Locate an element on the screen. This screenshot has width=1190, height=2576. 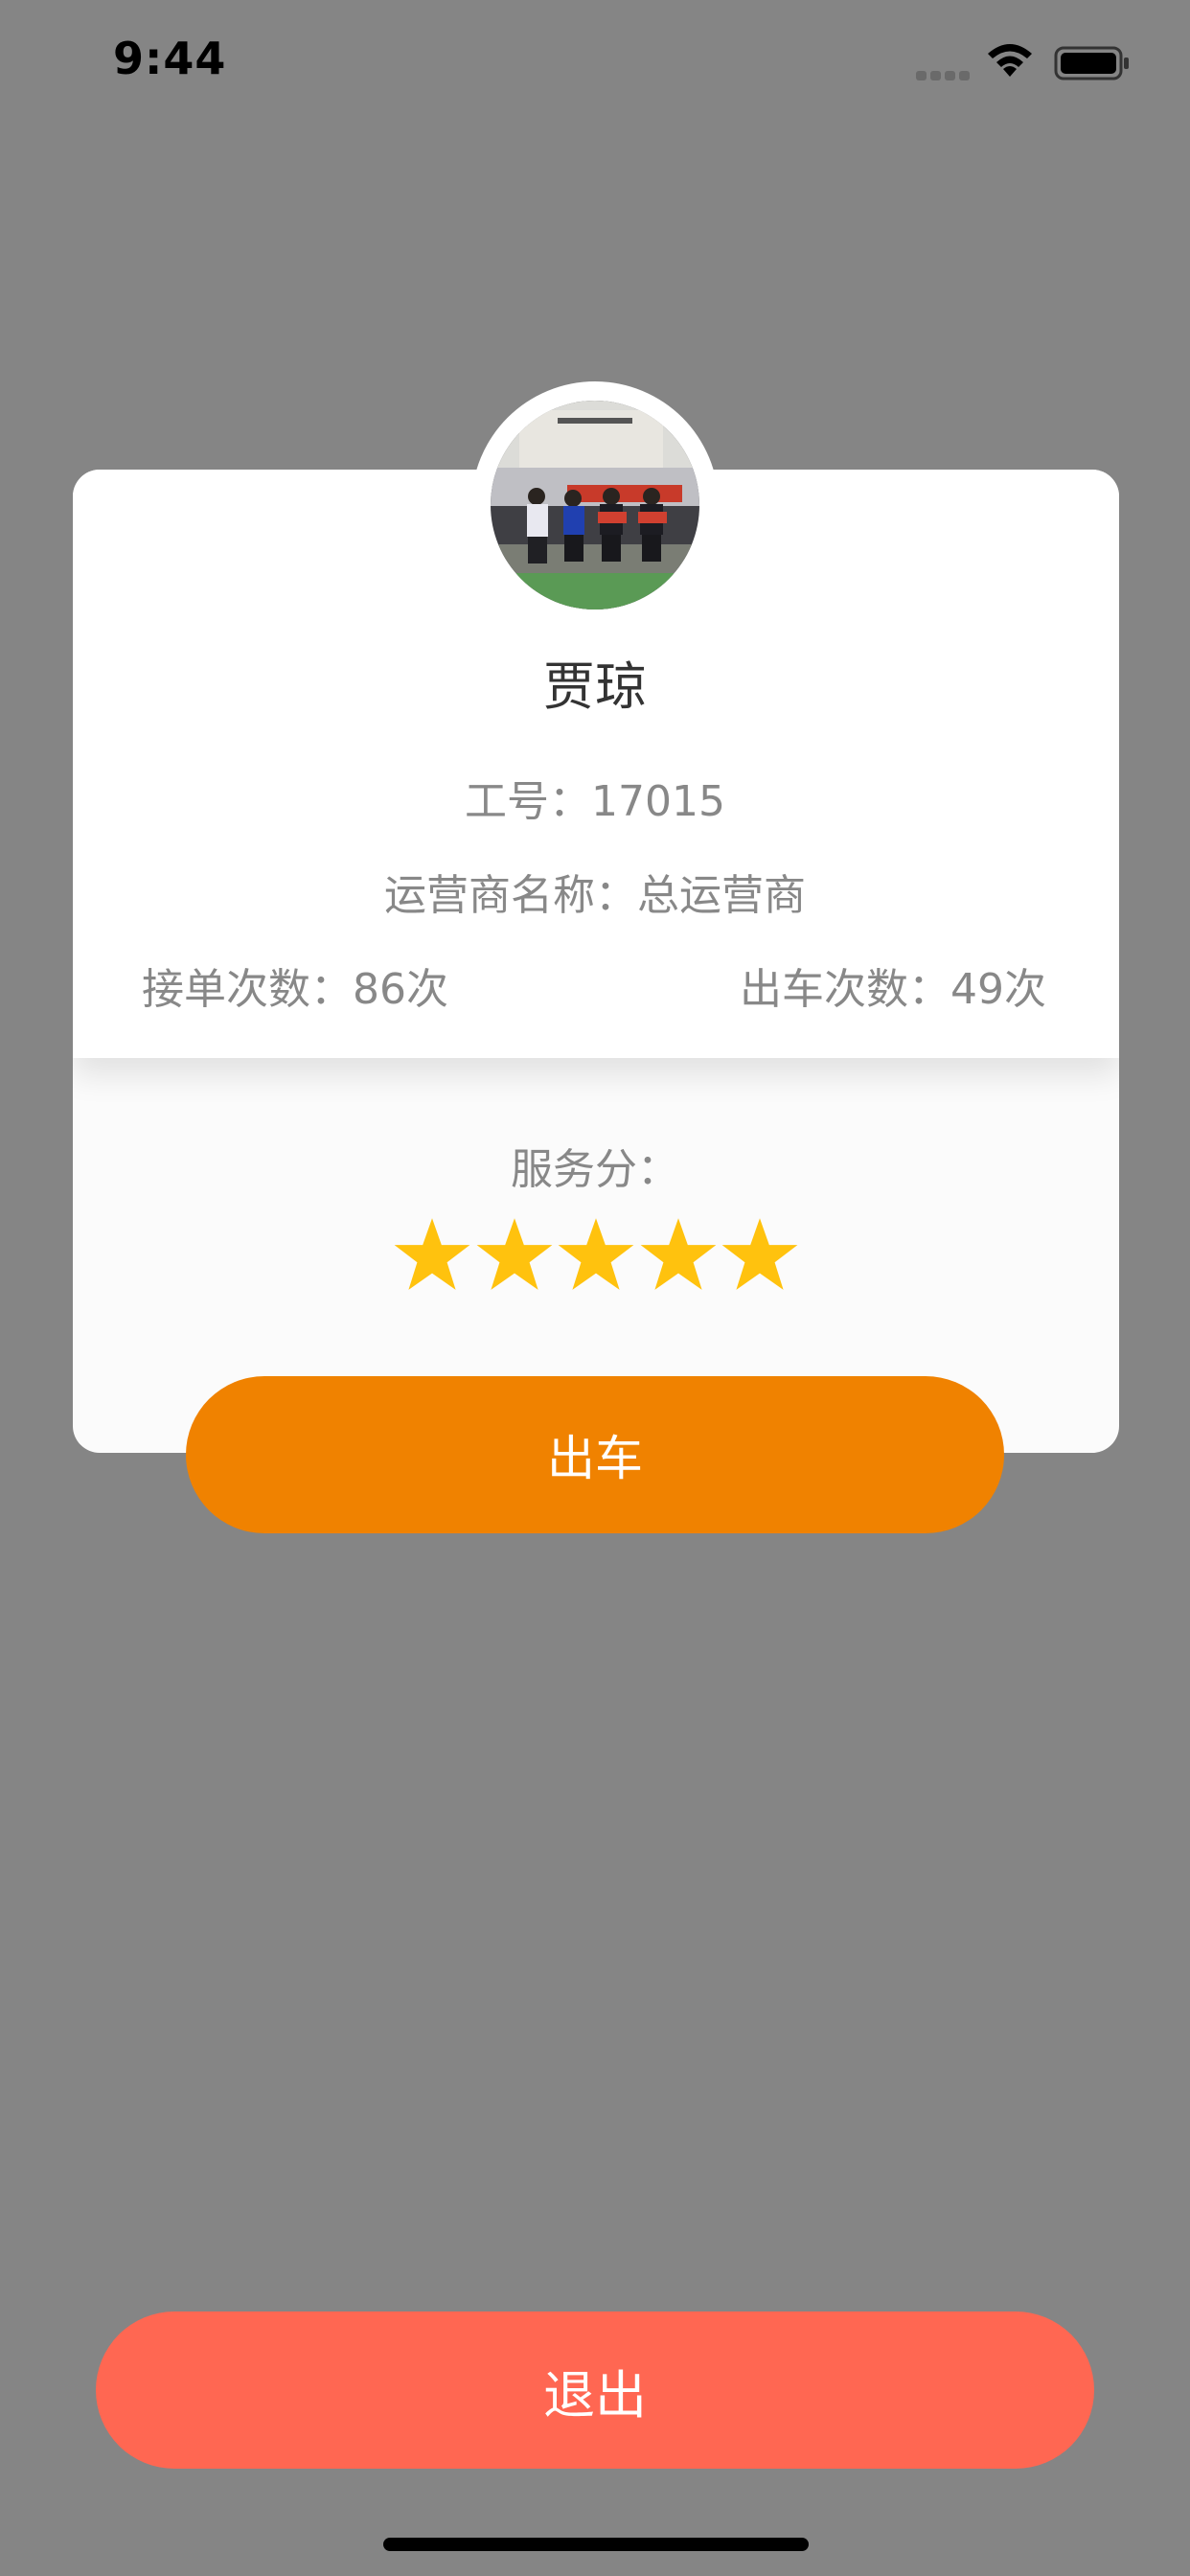
avatar-photo is located at coordinates (595, 506).